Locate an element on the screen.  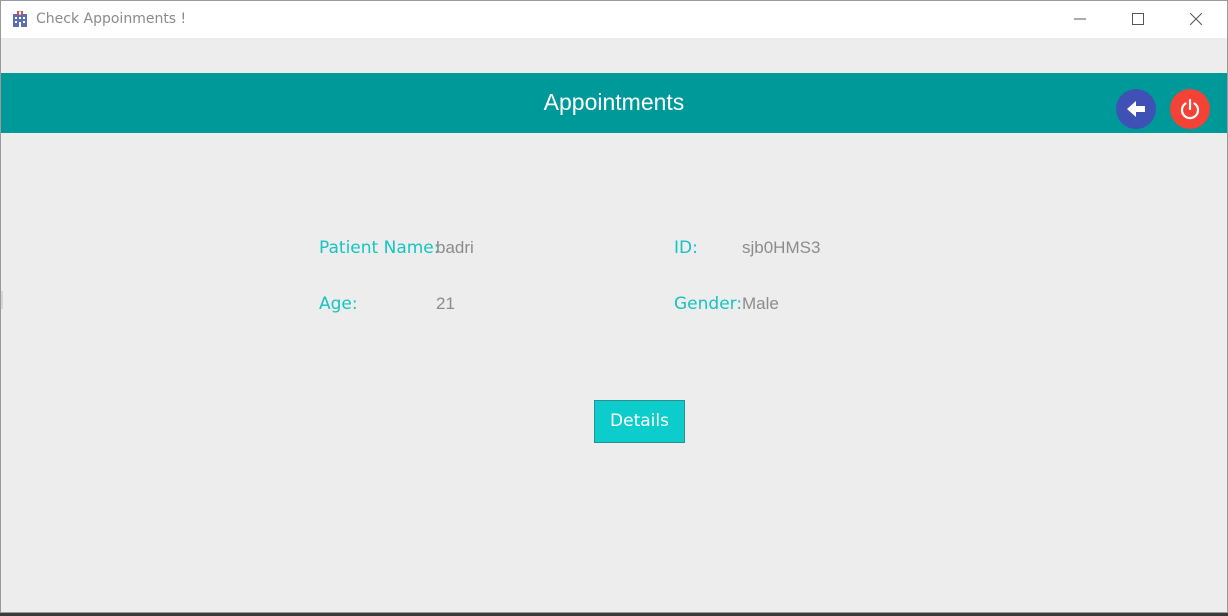
patient-age-label: Age: is located at coordinates (338, 304).